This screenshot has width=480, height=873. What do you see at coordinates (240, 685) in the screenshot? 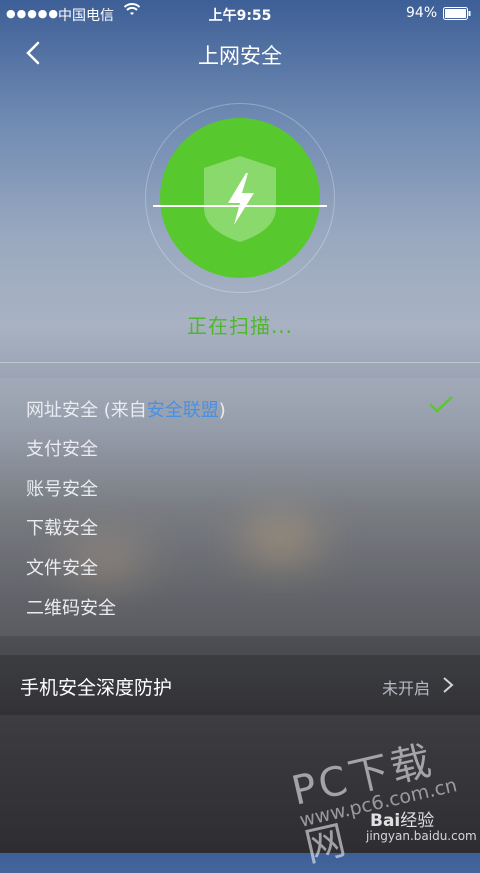
I see `deep-protection-row: 手机安全深度防护 未开启` at bounding box center [240, 685].